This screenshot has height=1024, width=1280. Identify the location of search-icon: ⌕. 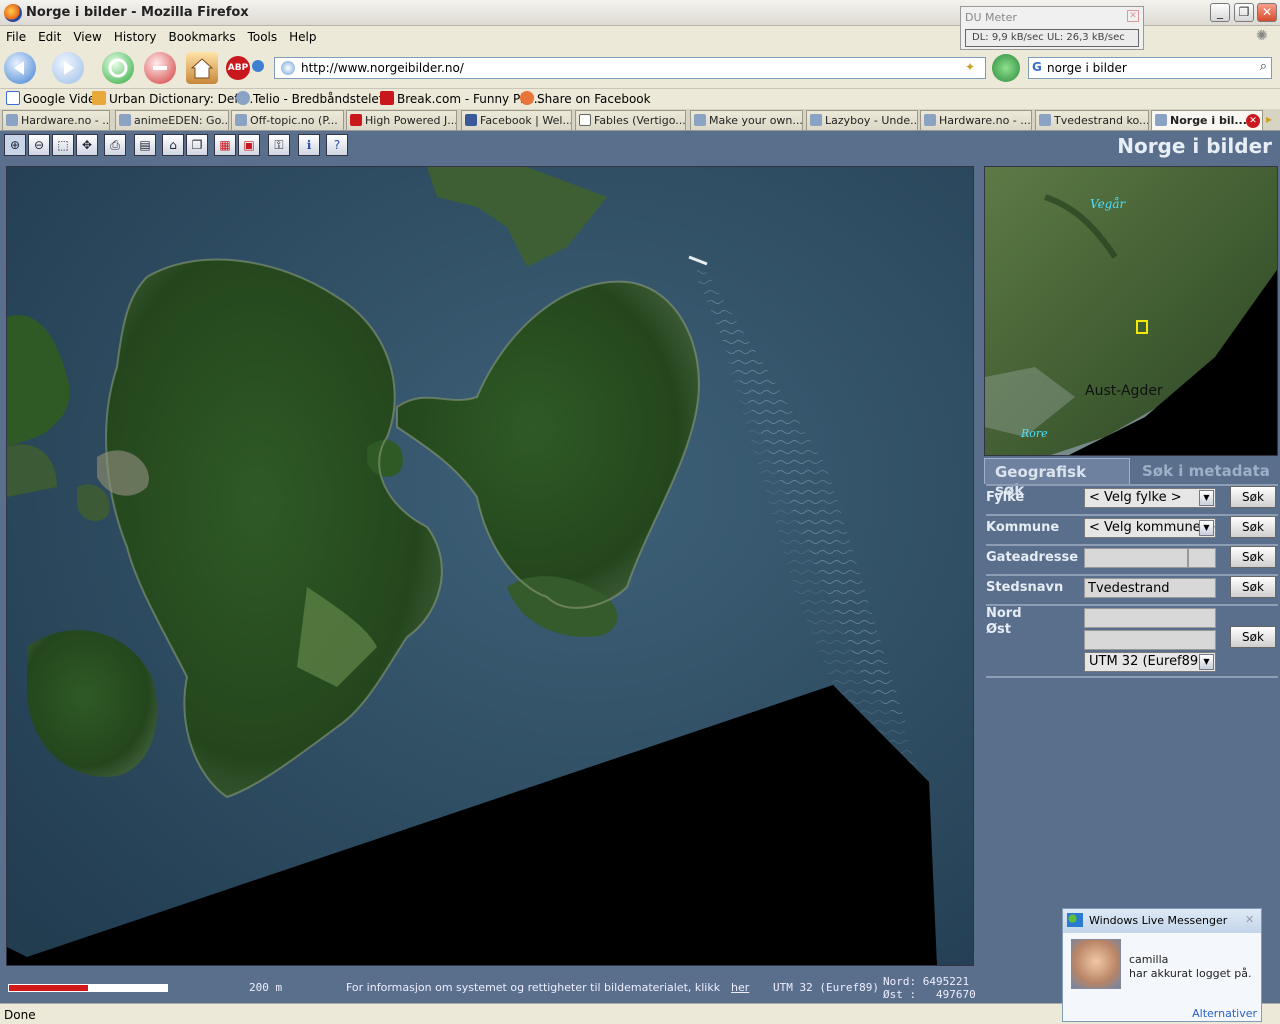
(1263, 66).